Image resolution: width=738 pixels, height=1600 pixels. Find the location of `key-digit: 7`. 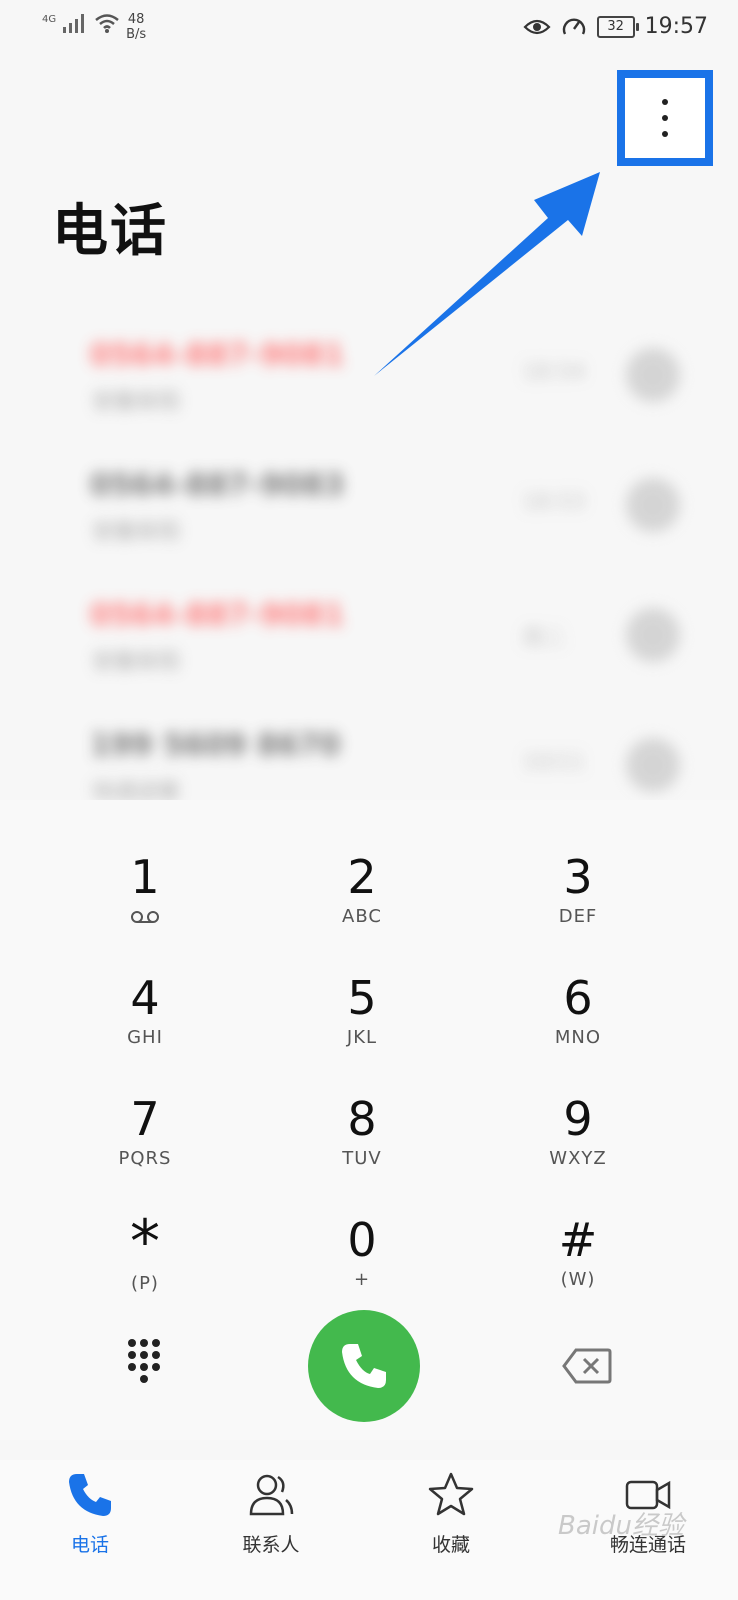

key-digit: 7 is located at coordinates (145, 1119).